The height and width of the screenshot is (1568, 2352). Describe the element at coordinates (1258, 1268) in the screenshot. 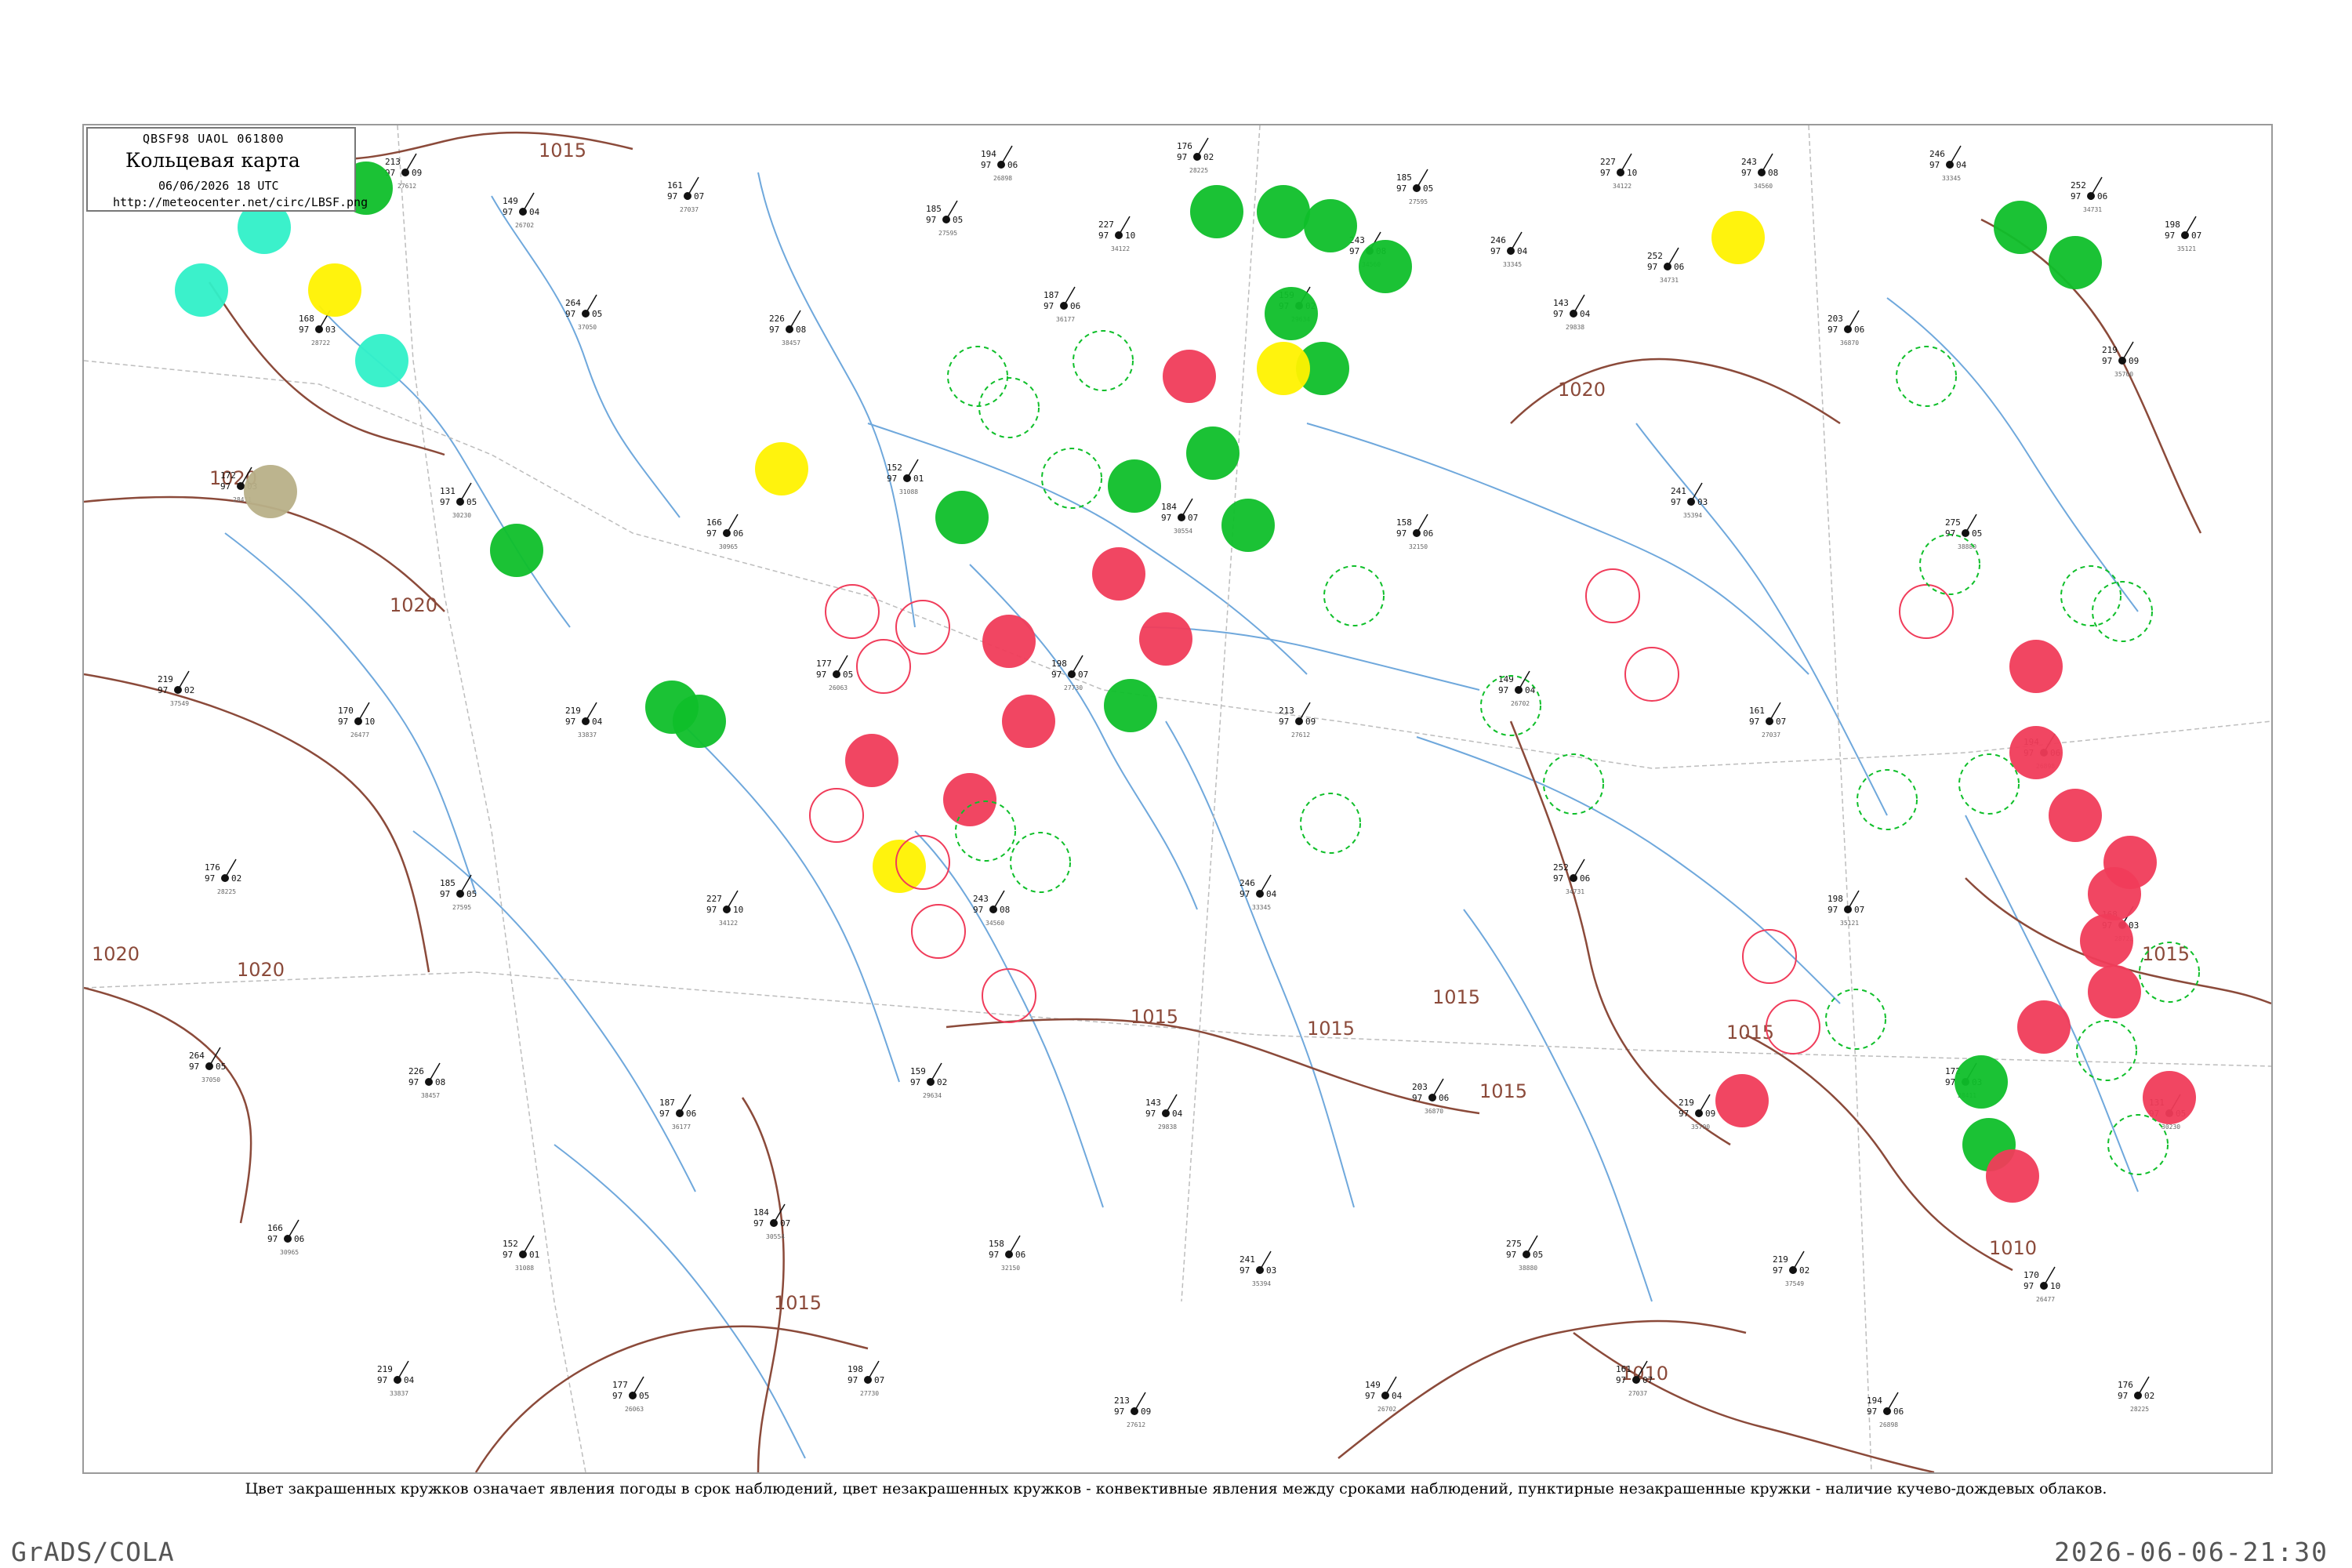

I see `station-plot: 24197 03 35394` at that location.